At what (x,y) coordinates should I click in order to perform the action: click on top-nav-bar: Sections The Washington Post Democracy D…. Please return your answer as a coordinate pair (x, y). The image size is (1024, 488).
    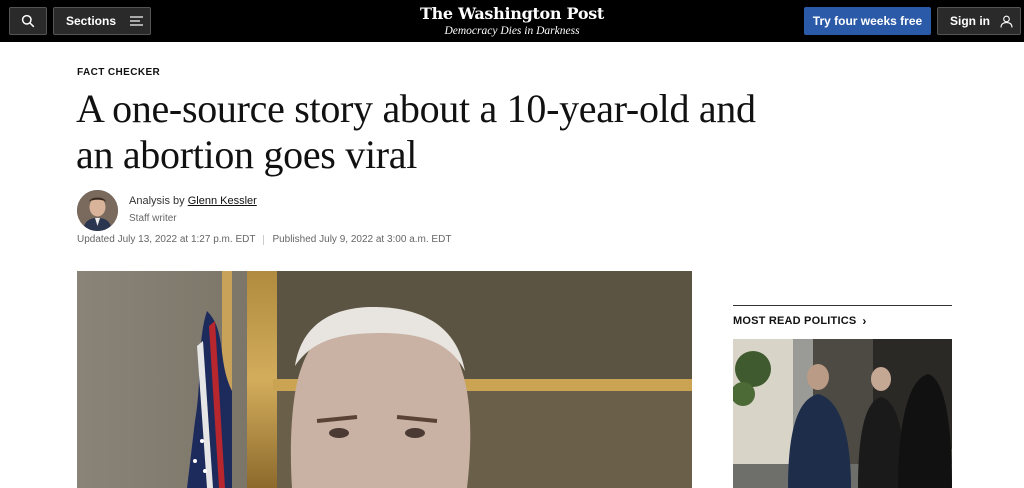
    Looking at the image, I should click on (512, 21).